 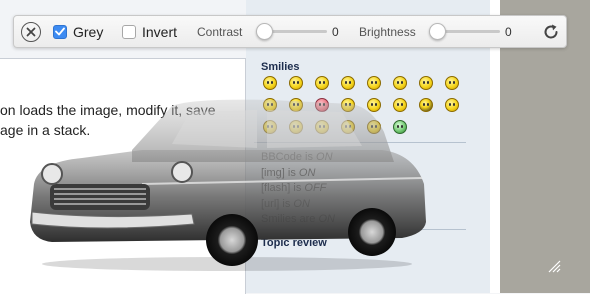 I want to click on resize-grip-icon, so click(x=554, y=266).